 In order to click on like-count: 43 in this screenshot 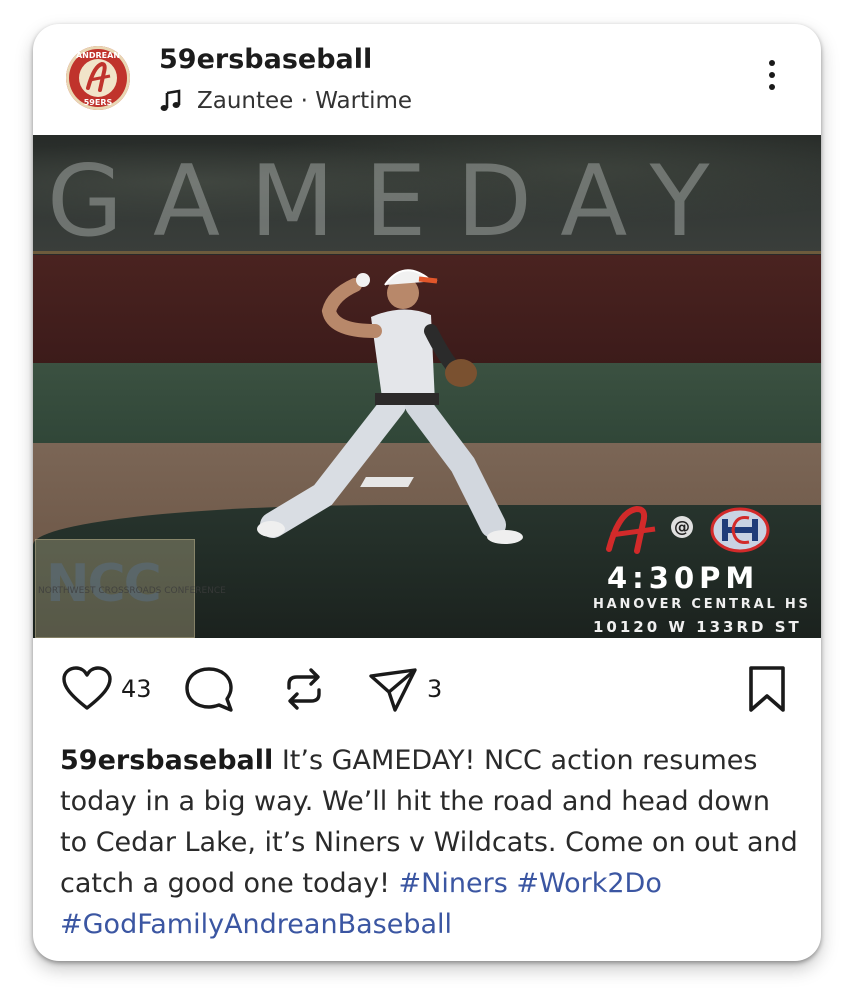, I will do `click(136, 689)`.